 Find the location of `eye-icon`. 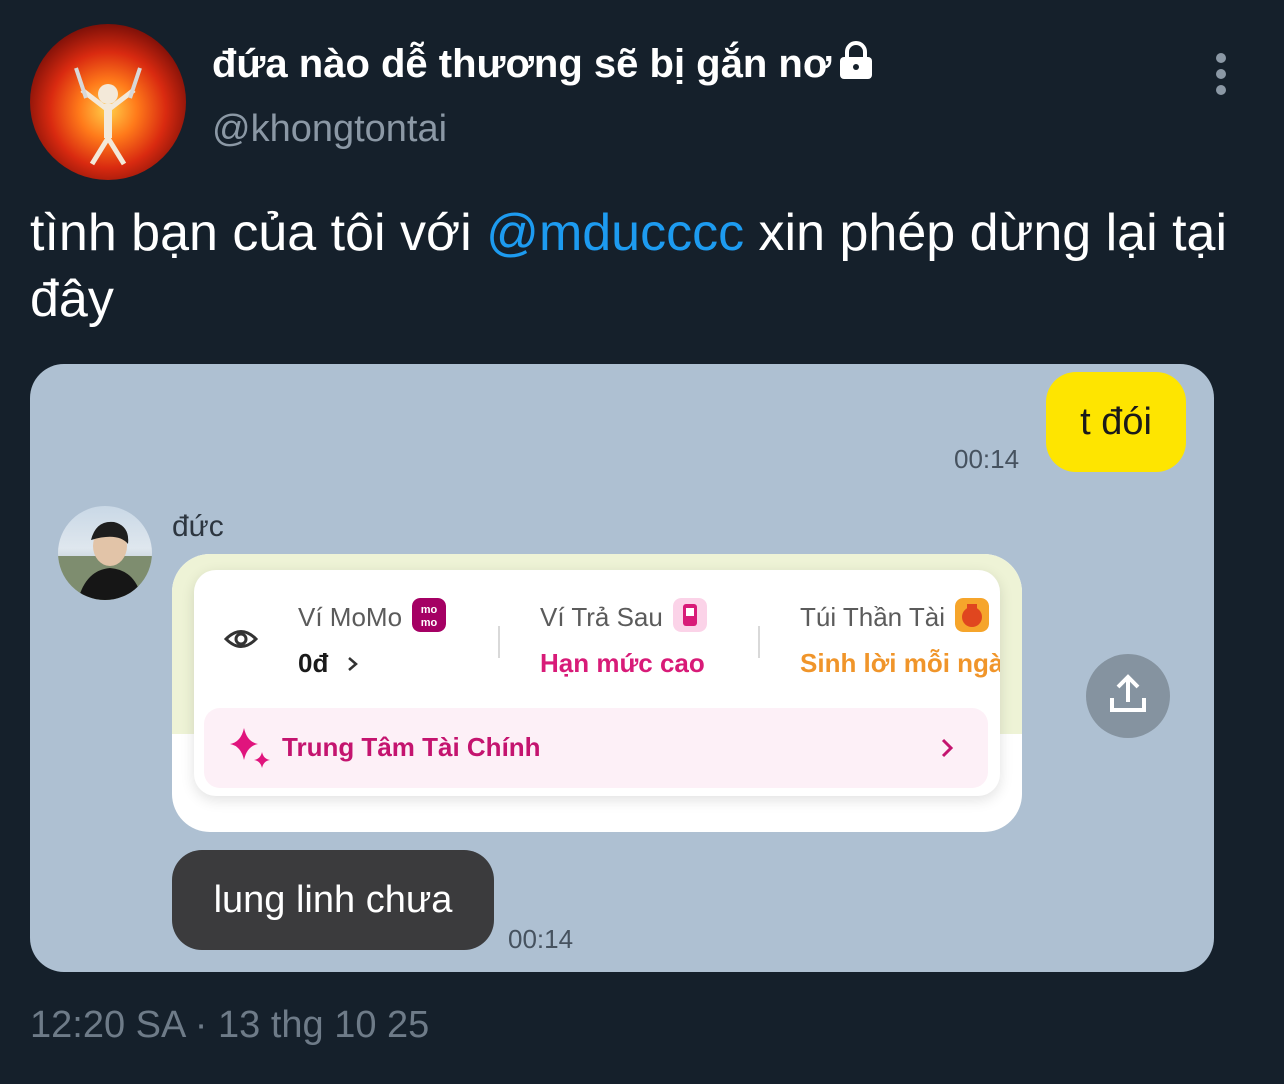

eye-icon is located at coordinates (241, 639).